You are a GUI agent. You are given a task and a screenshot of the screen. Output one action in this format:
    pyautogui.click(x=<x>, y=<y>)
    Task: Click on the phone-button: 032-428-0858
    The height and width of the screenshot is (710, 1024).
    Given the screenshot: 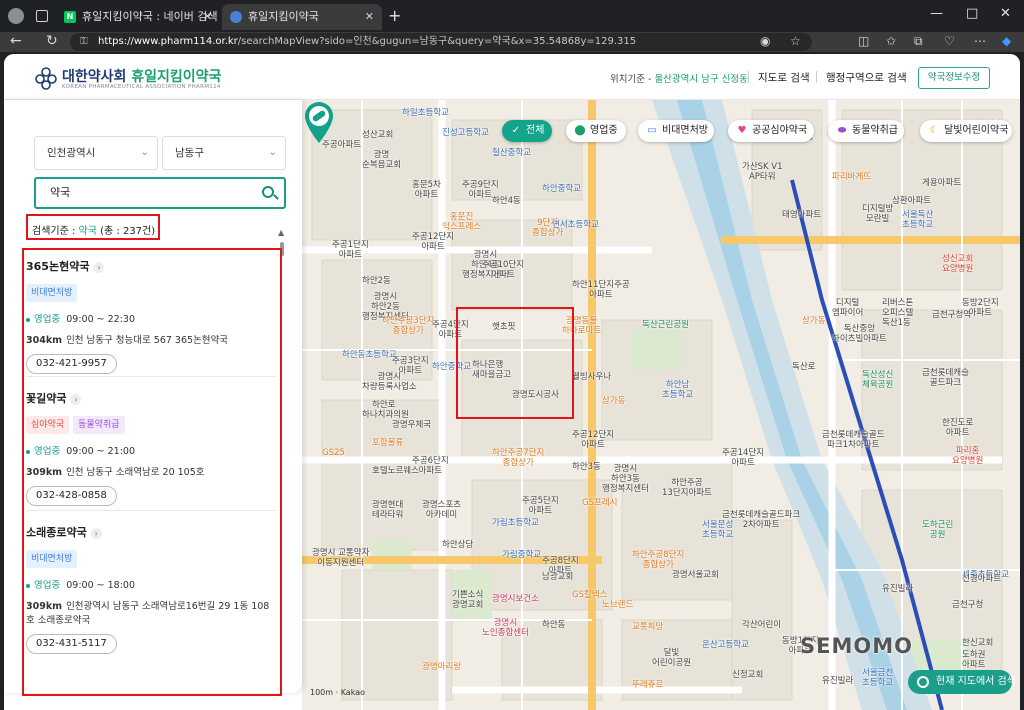 What is the action you would take?
    pyautogui.click(x=71, y=496)
    